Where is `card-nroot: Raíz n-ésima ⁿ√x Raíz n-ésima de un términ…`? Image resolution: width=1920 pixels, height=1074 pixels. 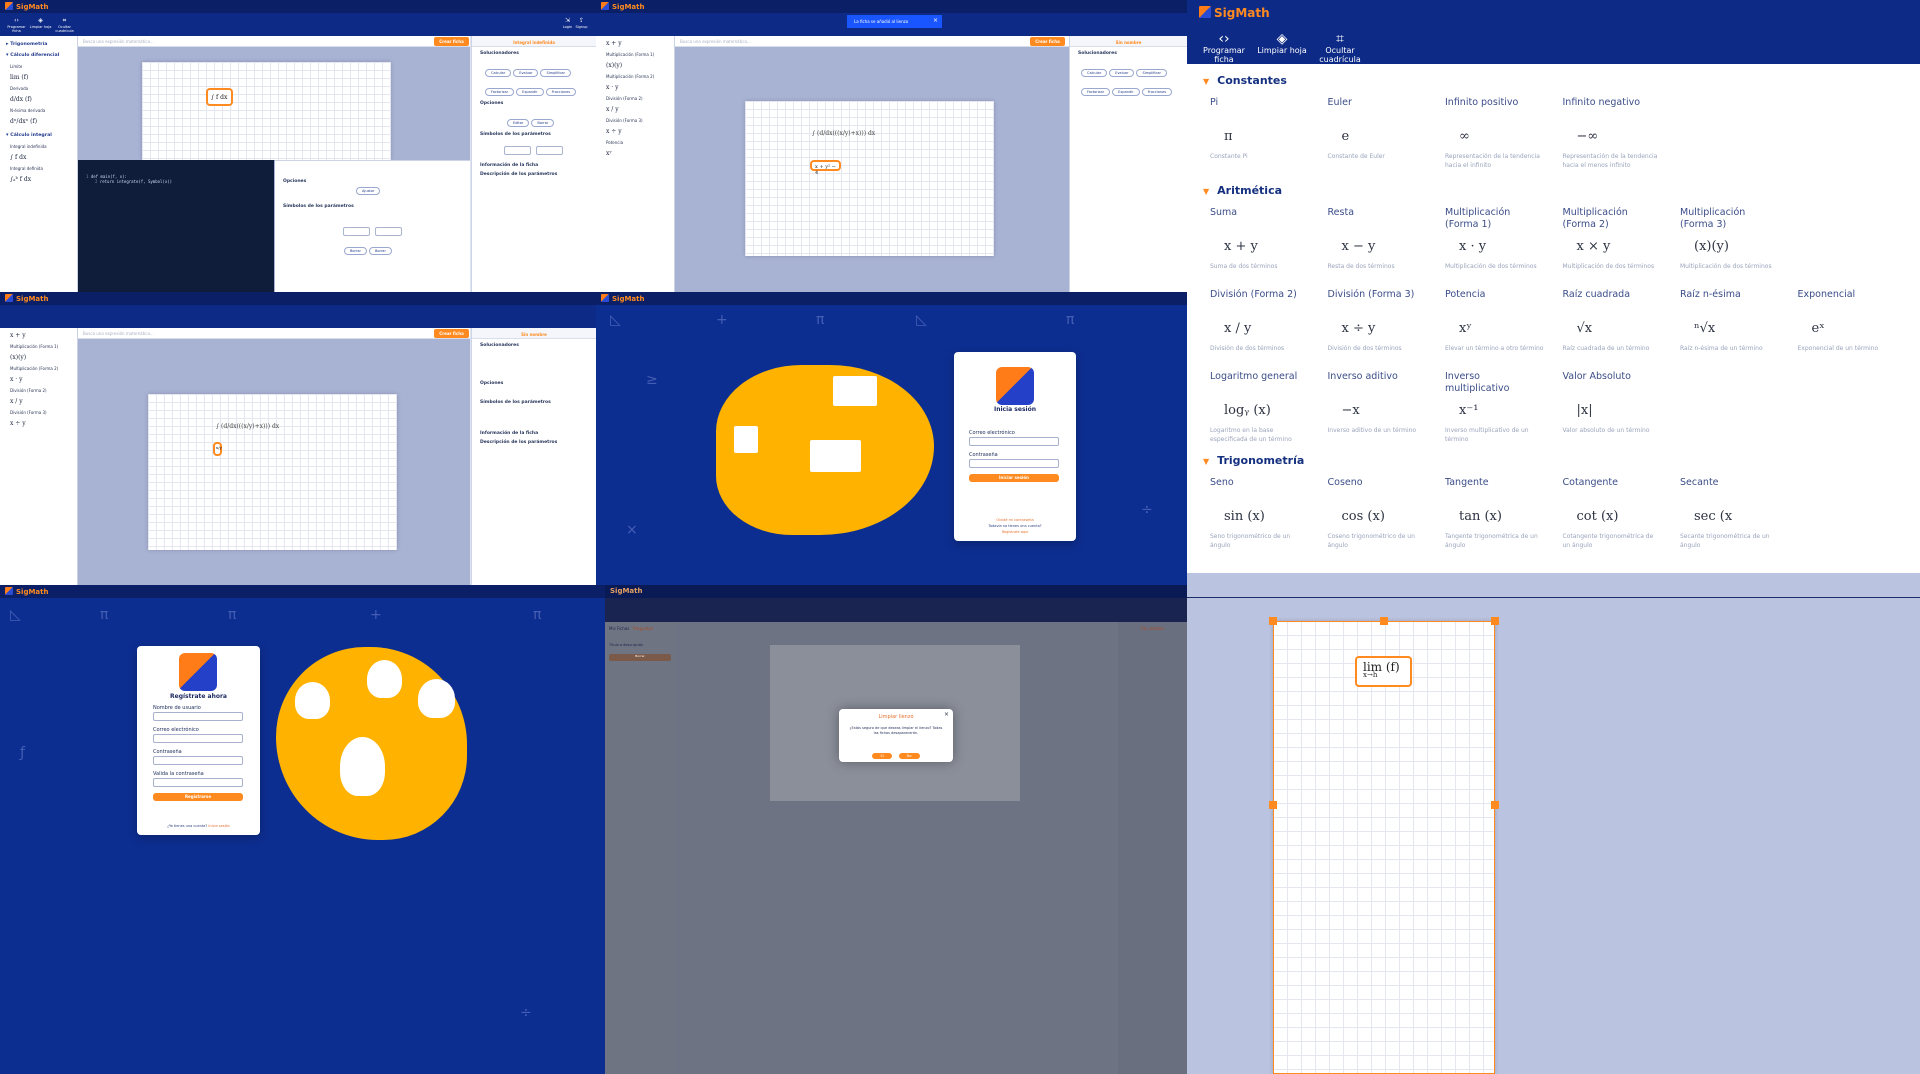
card-nroot: Raíz n-ésima ⁿ√x Raíz n-ésima de un términ… is located at coordinates (1730, 321).